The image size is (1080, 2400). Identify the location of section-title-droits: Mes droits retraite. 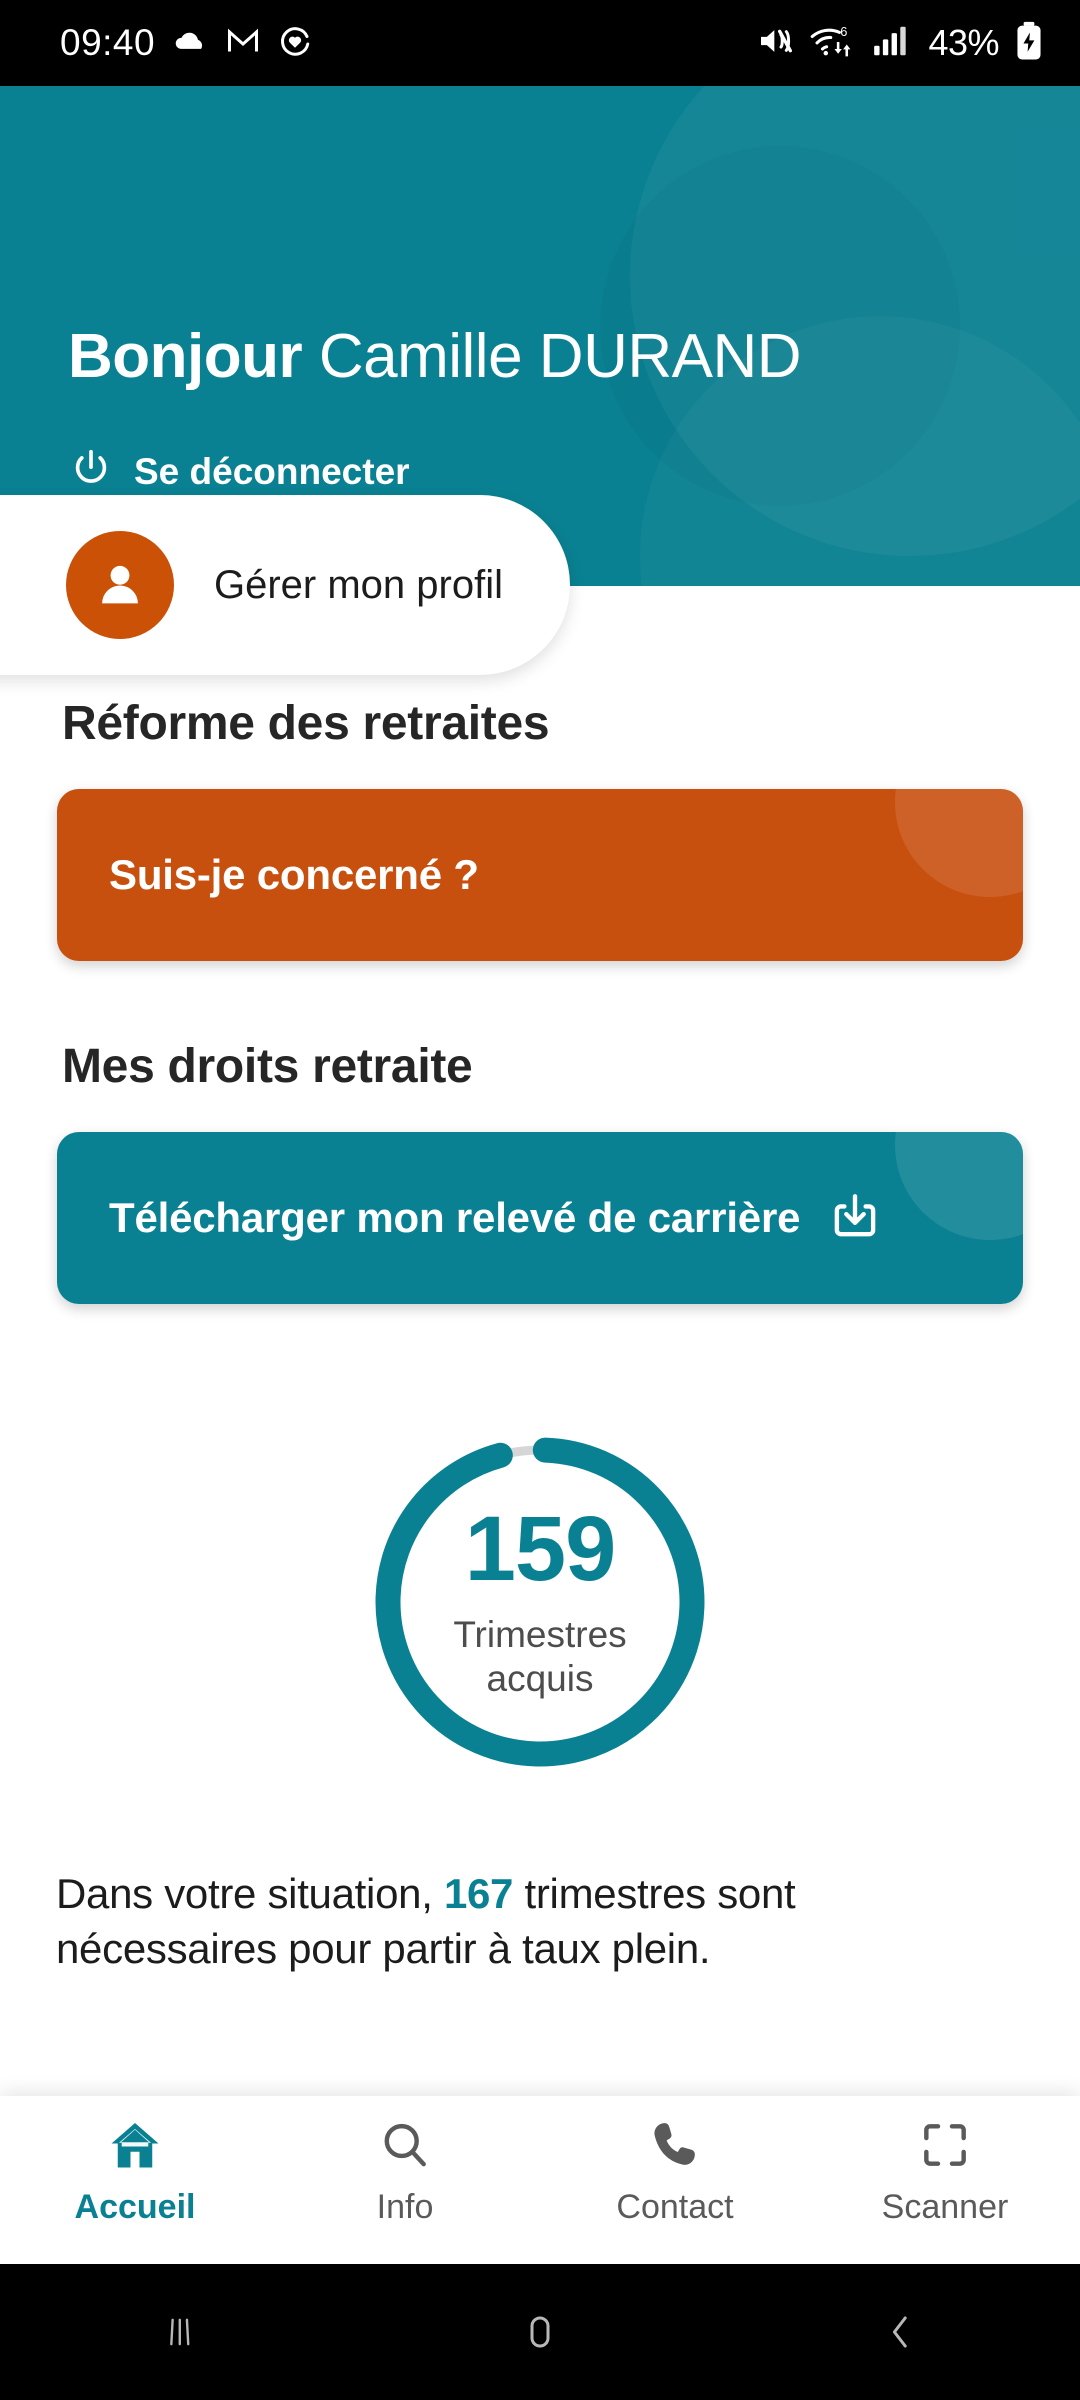
(267, 1066).